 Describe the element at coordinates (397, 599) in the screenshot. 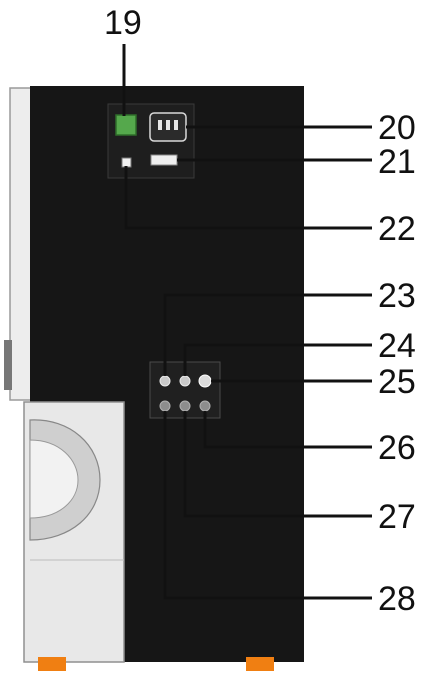

I see `callout-28: 28` at that location.